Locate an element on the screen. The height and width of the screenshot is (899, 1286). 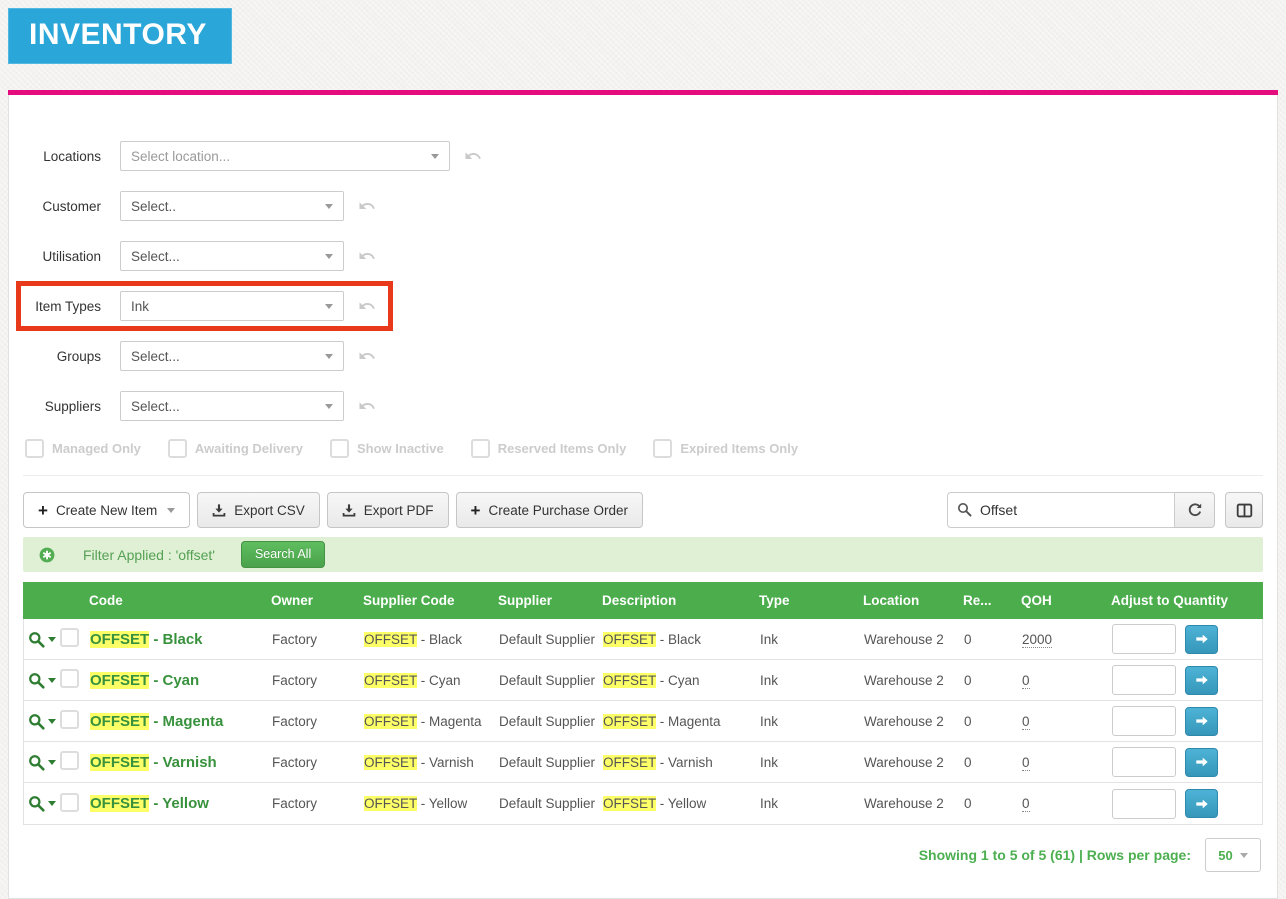
download-icon is located at coordinates (349, 509).